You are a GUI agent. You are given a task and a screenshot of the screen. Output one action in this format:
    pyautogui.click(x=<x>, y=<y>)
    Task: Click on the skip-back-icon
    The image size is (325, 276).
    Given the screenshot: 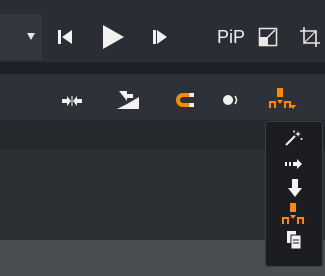 What is the action you would take?
    pyautogui.click(x=65, y=37)
    